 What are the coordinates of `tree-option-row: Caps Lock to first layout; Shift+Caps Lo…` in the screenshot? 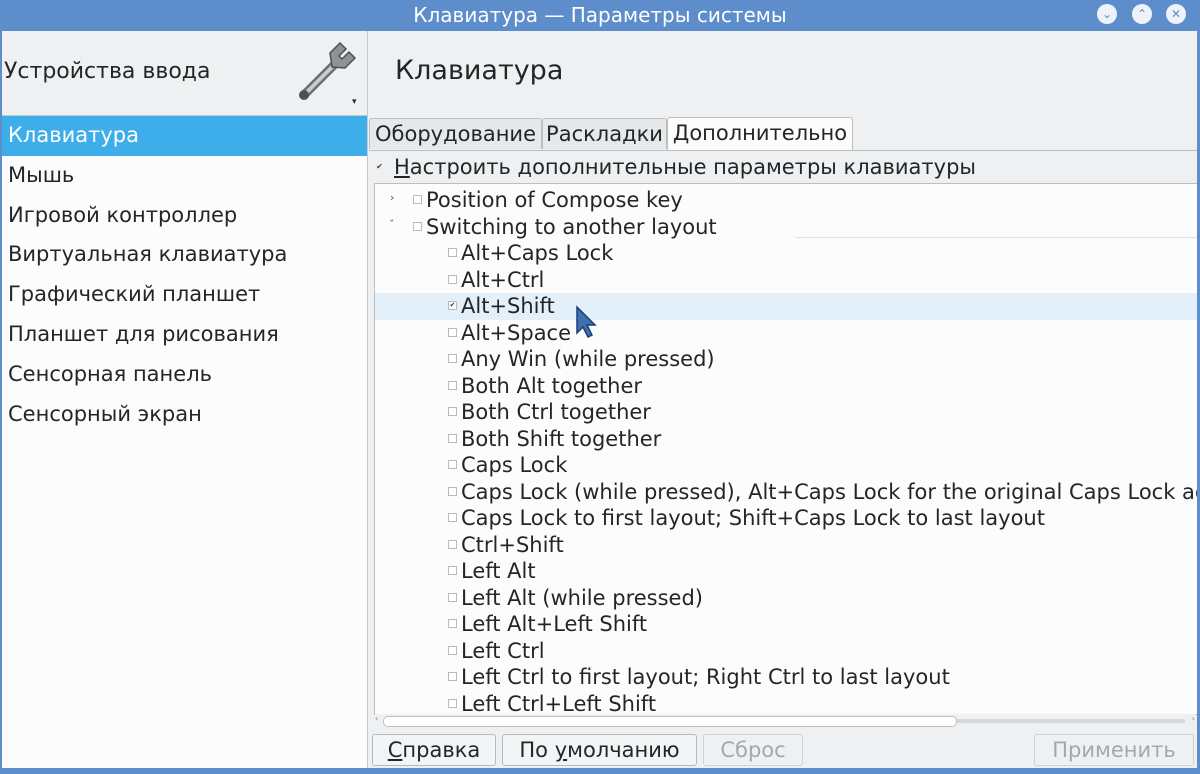 It's located at (786, 518).